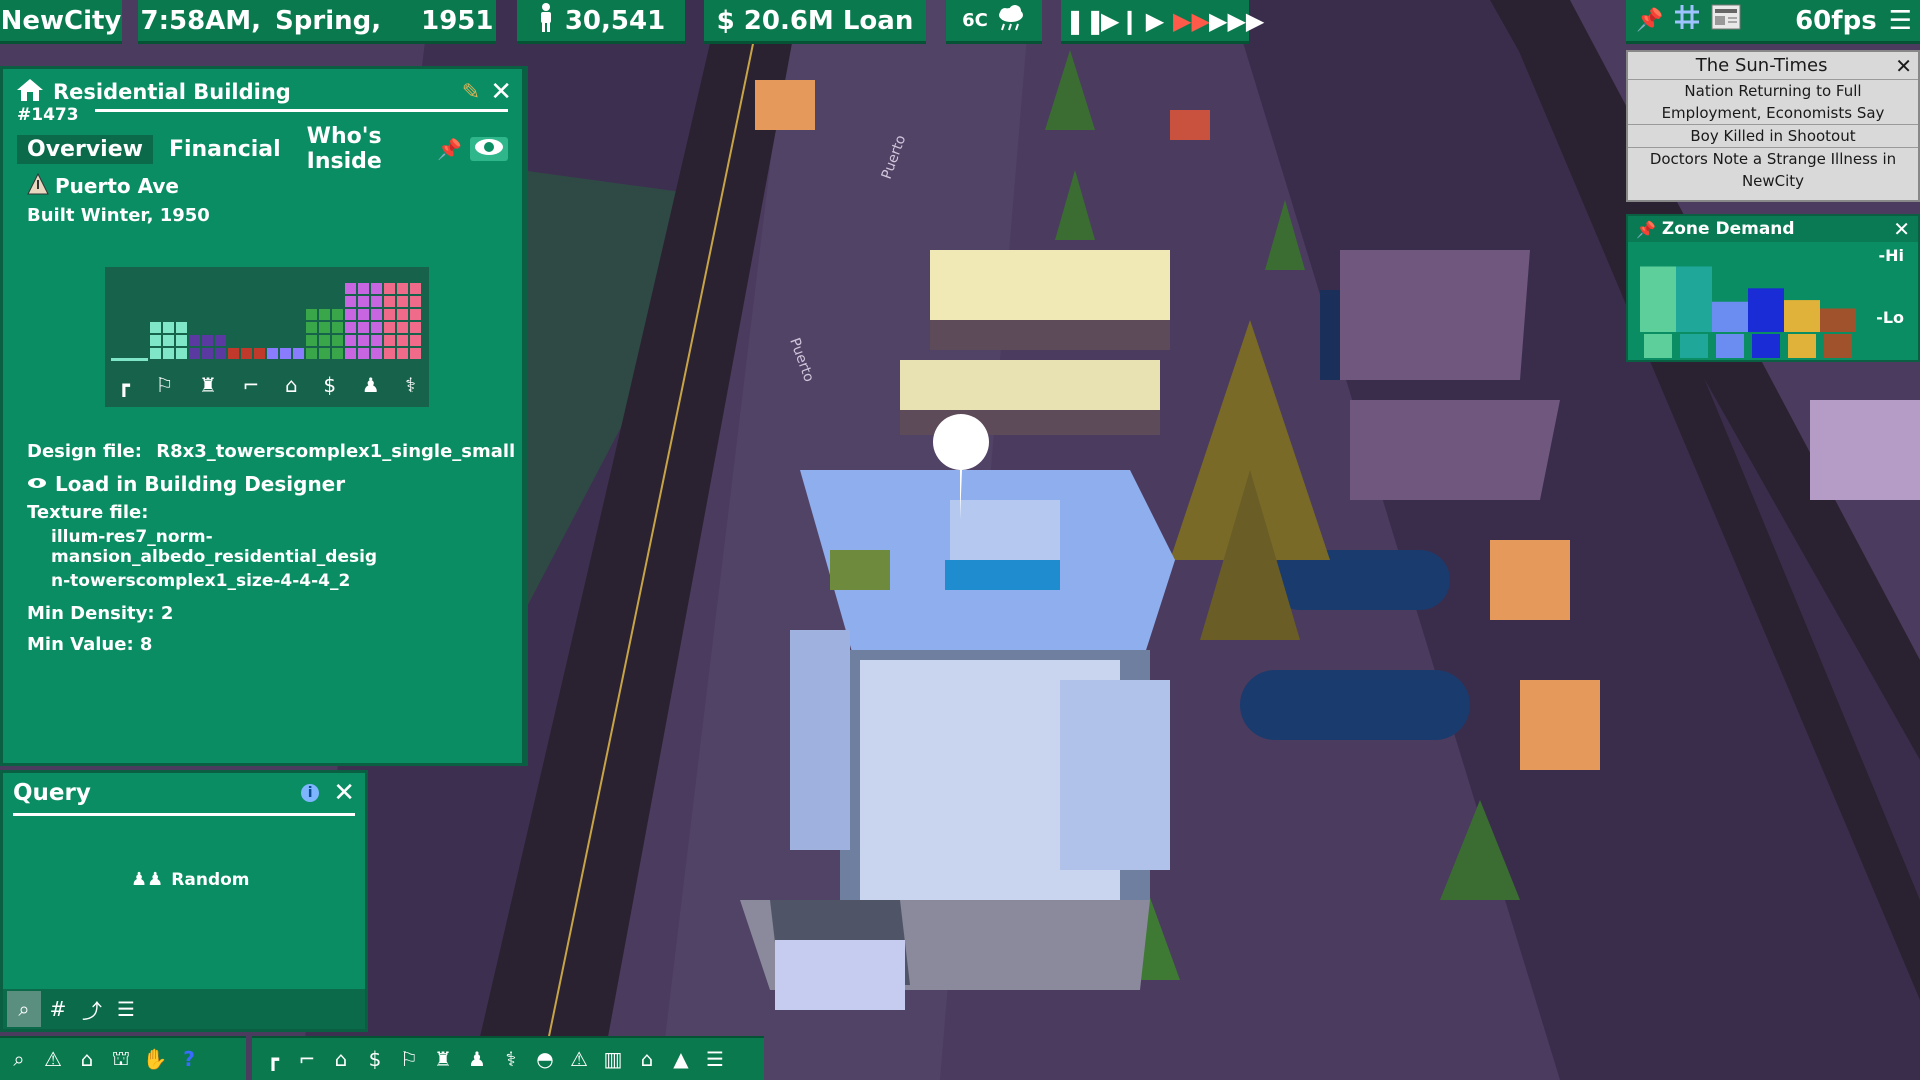  What do you see at coordinates (87, 1059) in the screenshot?
I see `zone-house-icon: ⌂` at bounding box center [87, 1059].